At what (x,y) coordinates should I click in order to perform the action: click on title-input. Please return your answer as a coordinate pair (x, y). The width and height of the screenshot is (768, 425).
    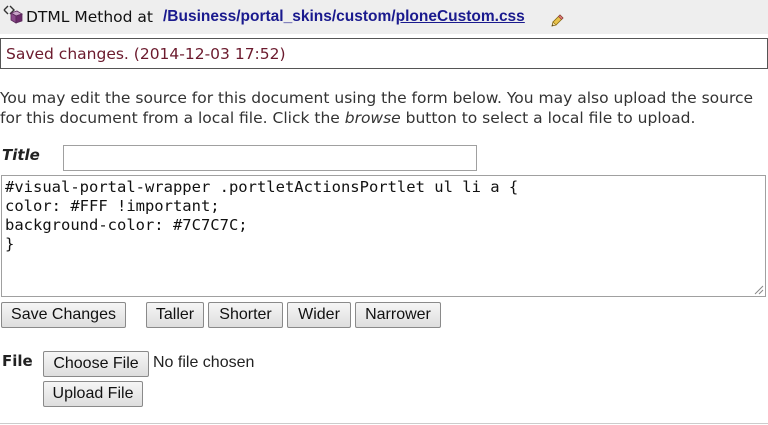
    Looking at the image, I should click on (270, 158).